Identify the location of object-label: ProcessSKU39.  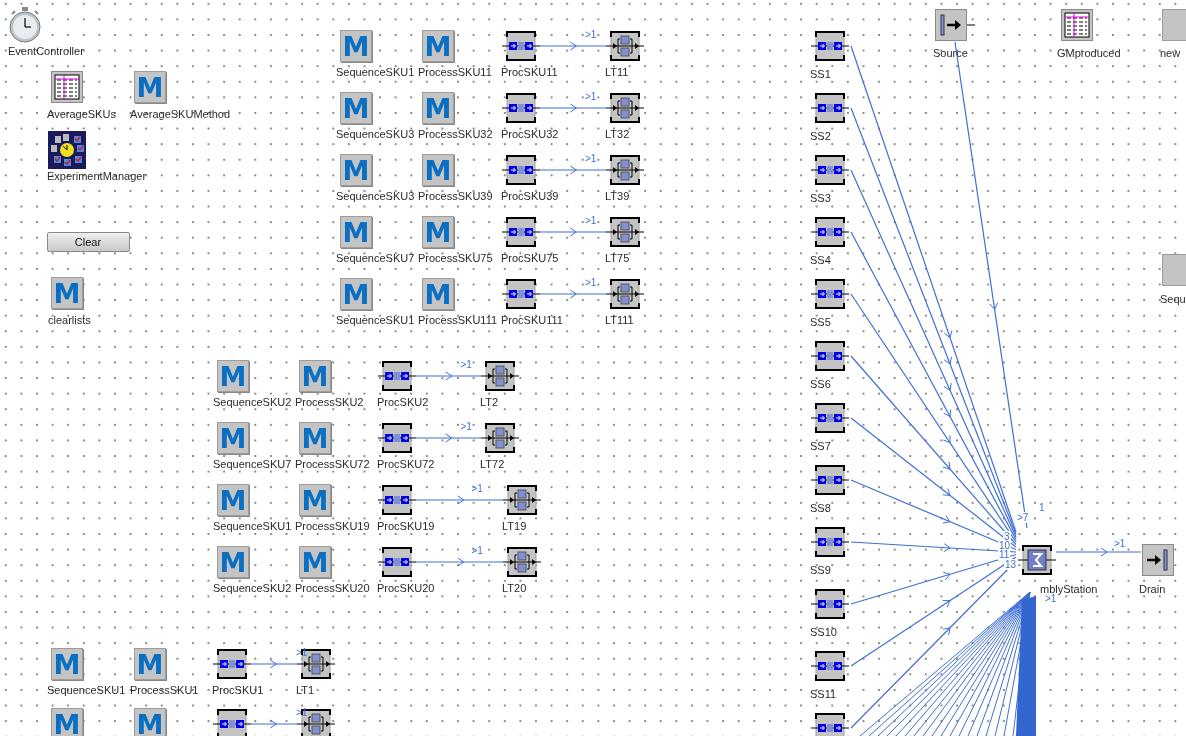
(455, 196).